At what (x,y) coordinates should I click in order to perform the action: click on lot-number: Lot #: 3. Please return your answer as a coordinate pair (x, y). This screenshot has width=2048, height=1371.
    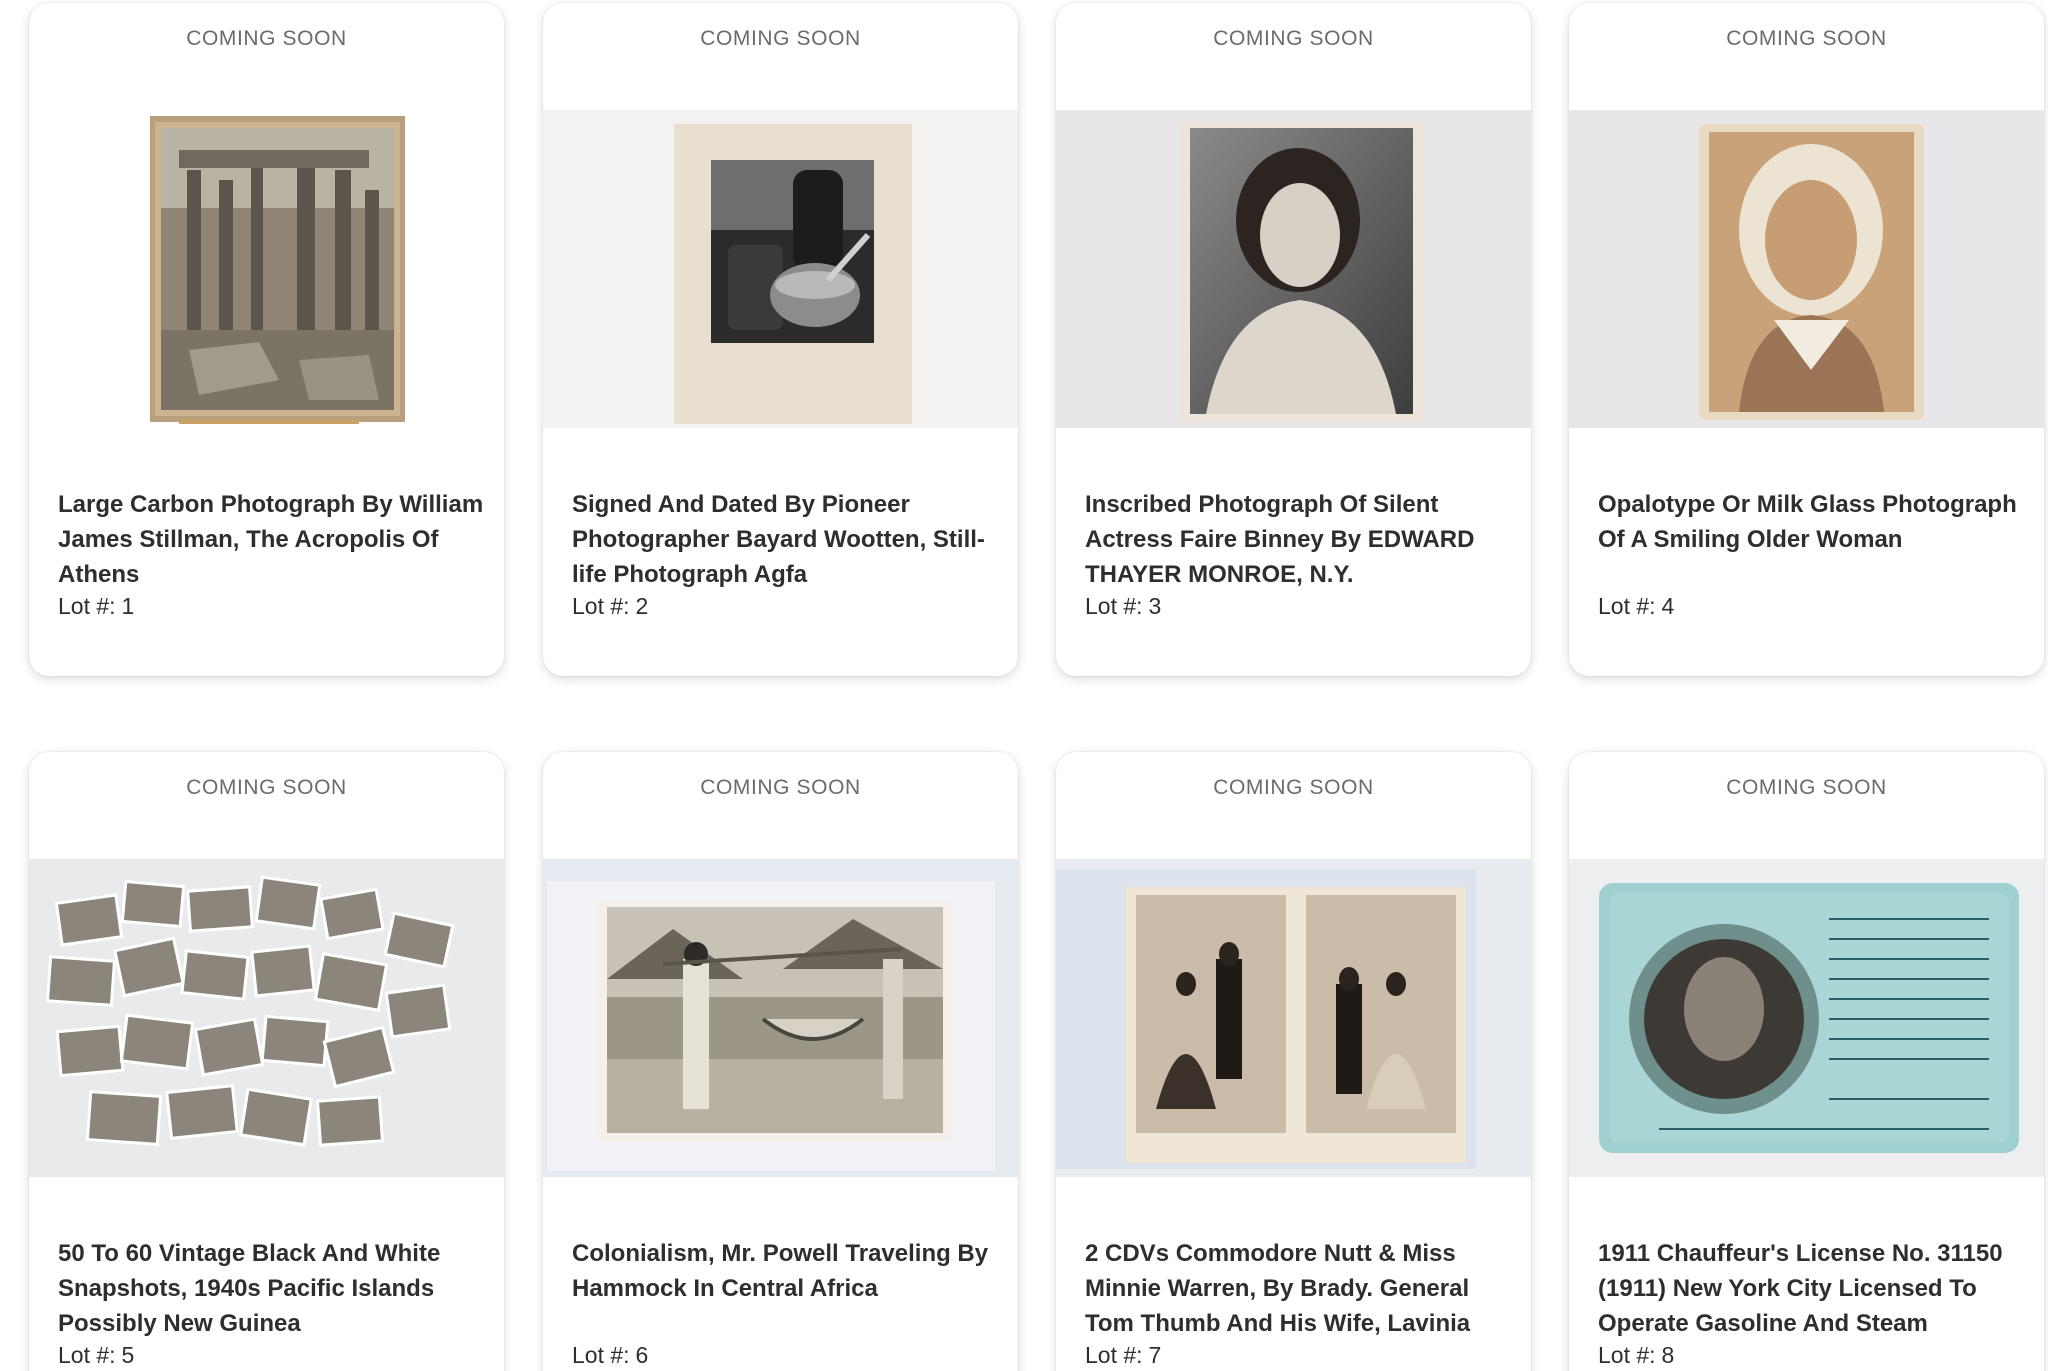
    Looking at the image, I should click on (1123, 606).